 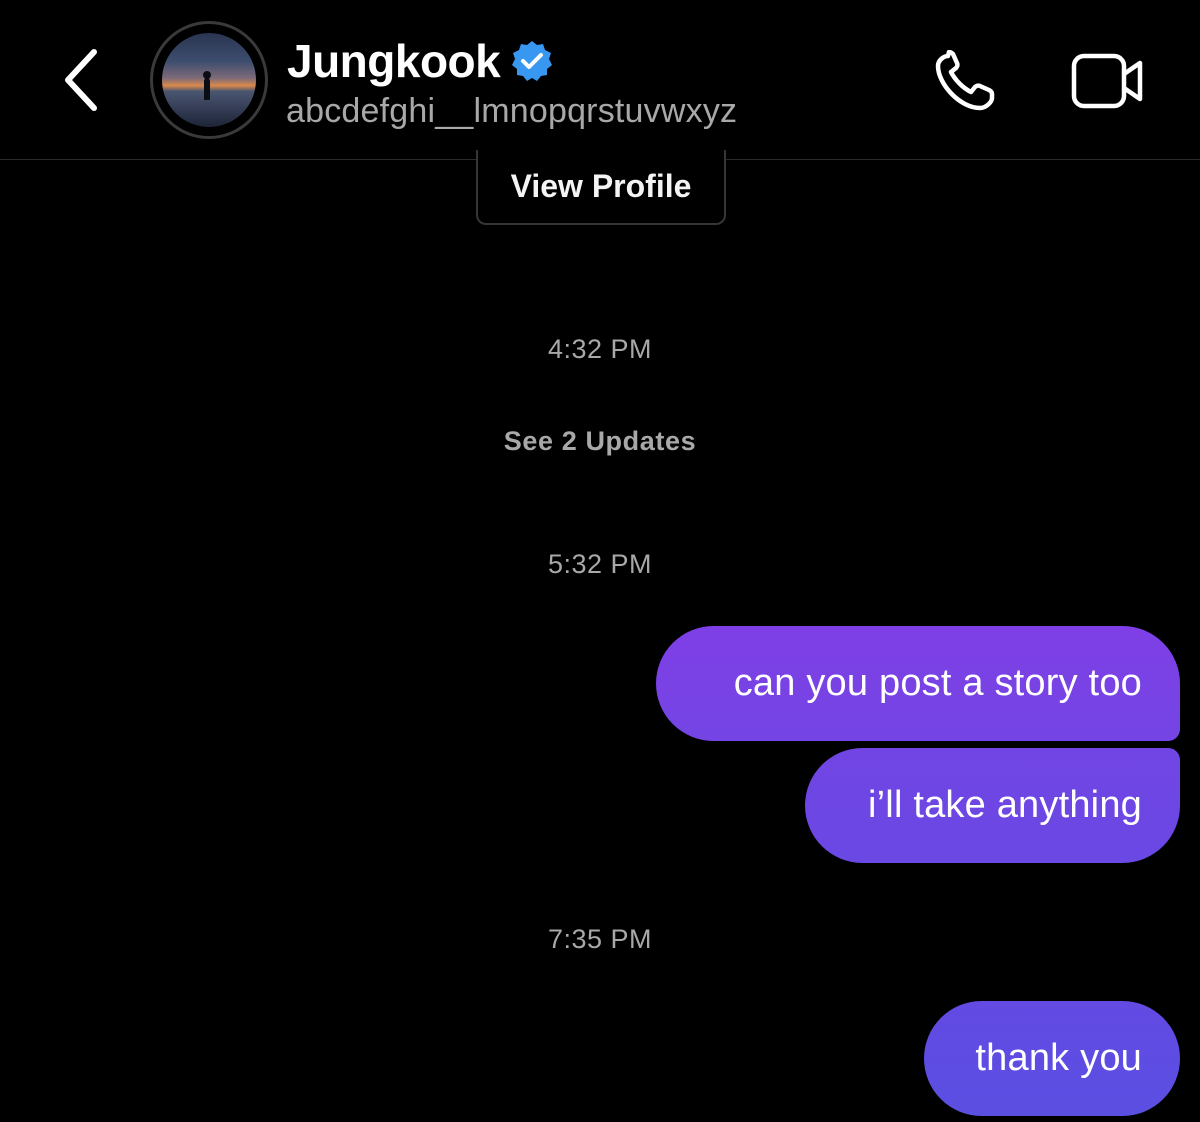 What do you see at coordinates (600, 564) in the screenshot?
I see `message-timestamp: 5:32 PM` at bounding box center [600, 564].